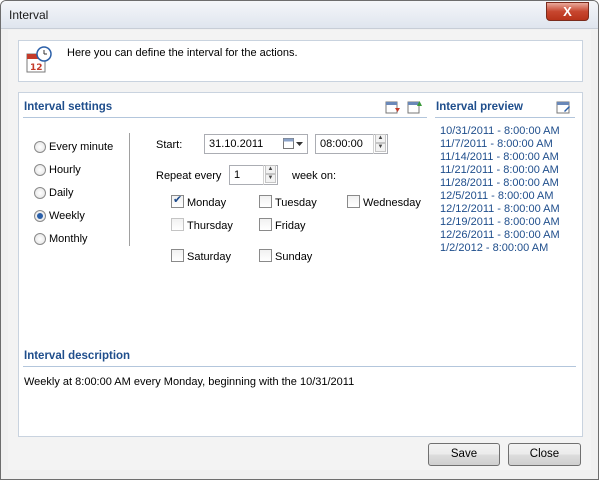  What do you see at coordinates (177, 255) in the screenshot?
I see `checkbox-saturday` at bounding box center [177, 255].